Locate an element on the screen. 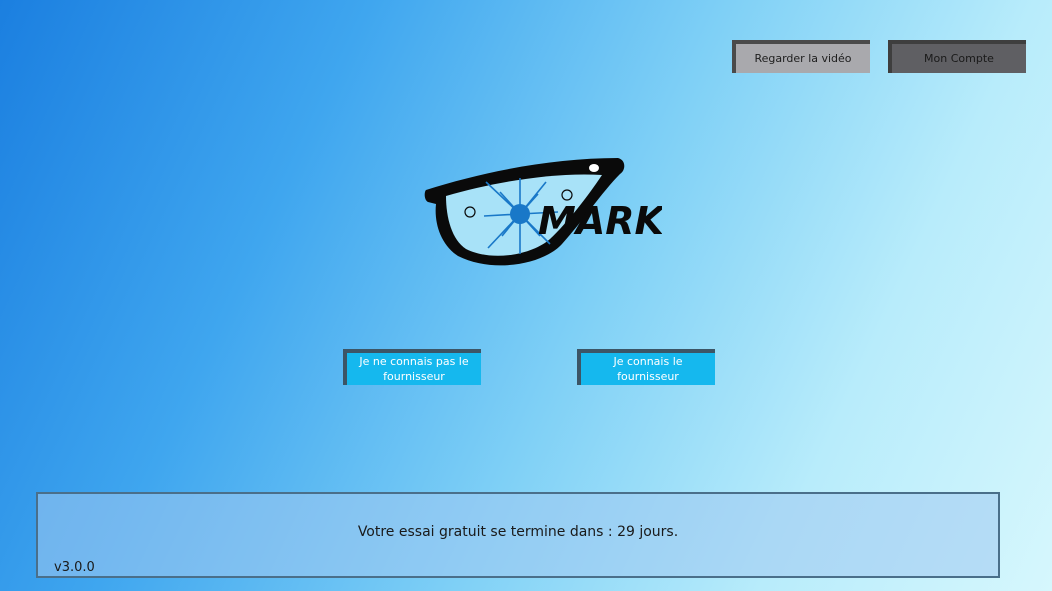 Image resolution: width=1052 pixels, height=591 pixels. my-account-button: Mon Compte is located at coordinates (957, 56).